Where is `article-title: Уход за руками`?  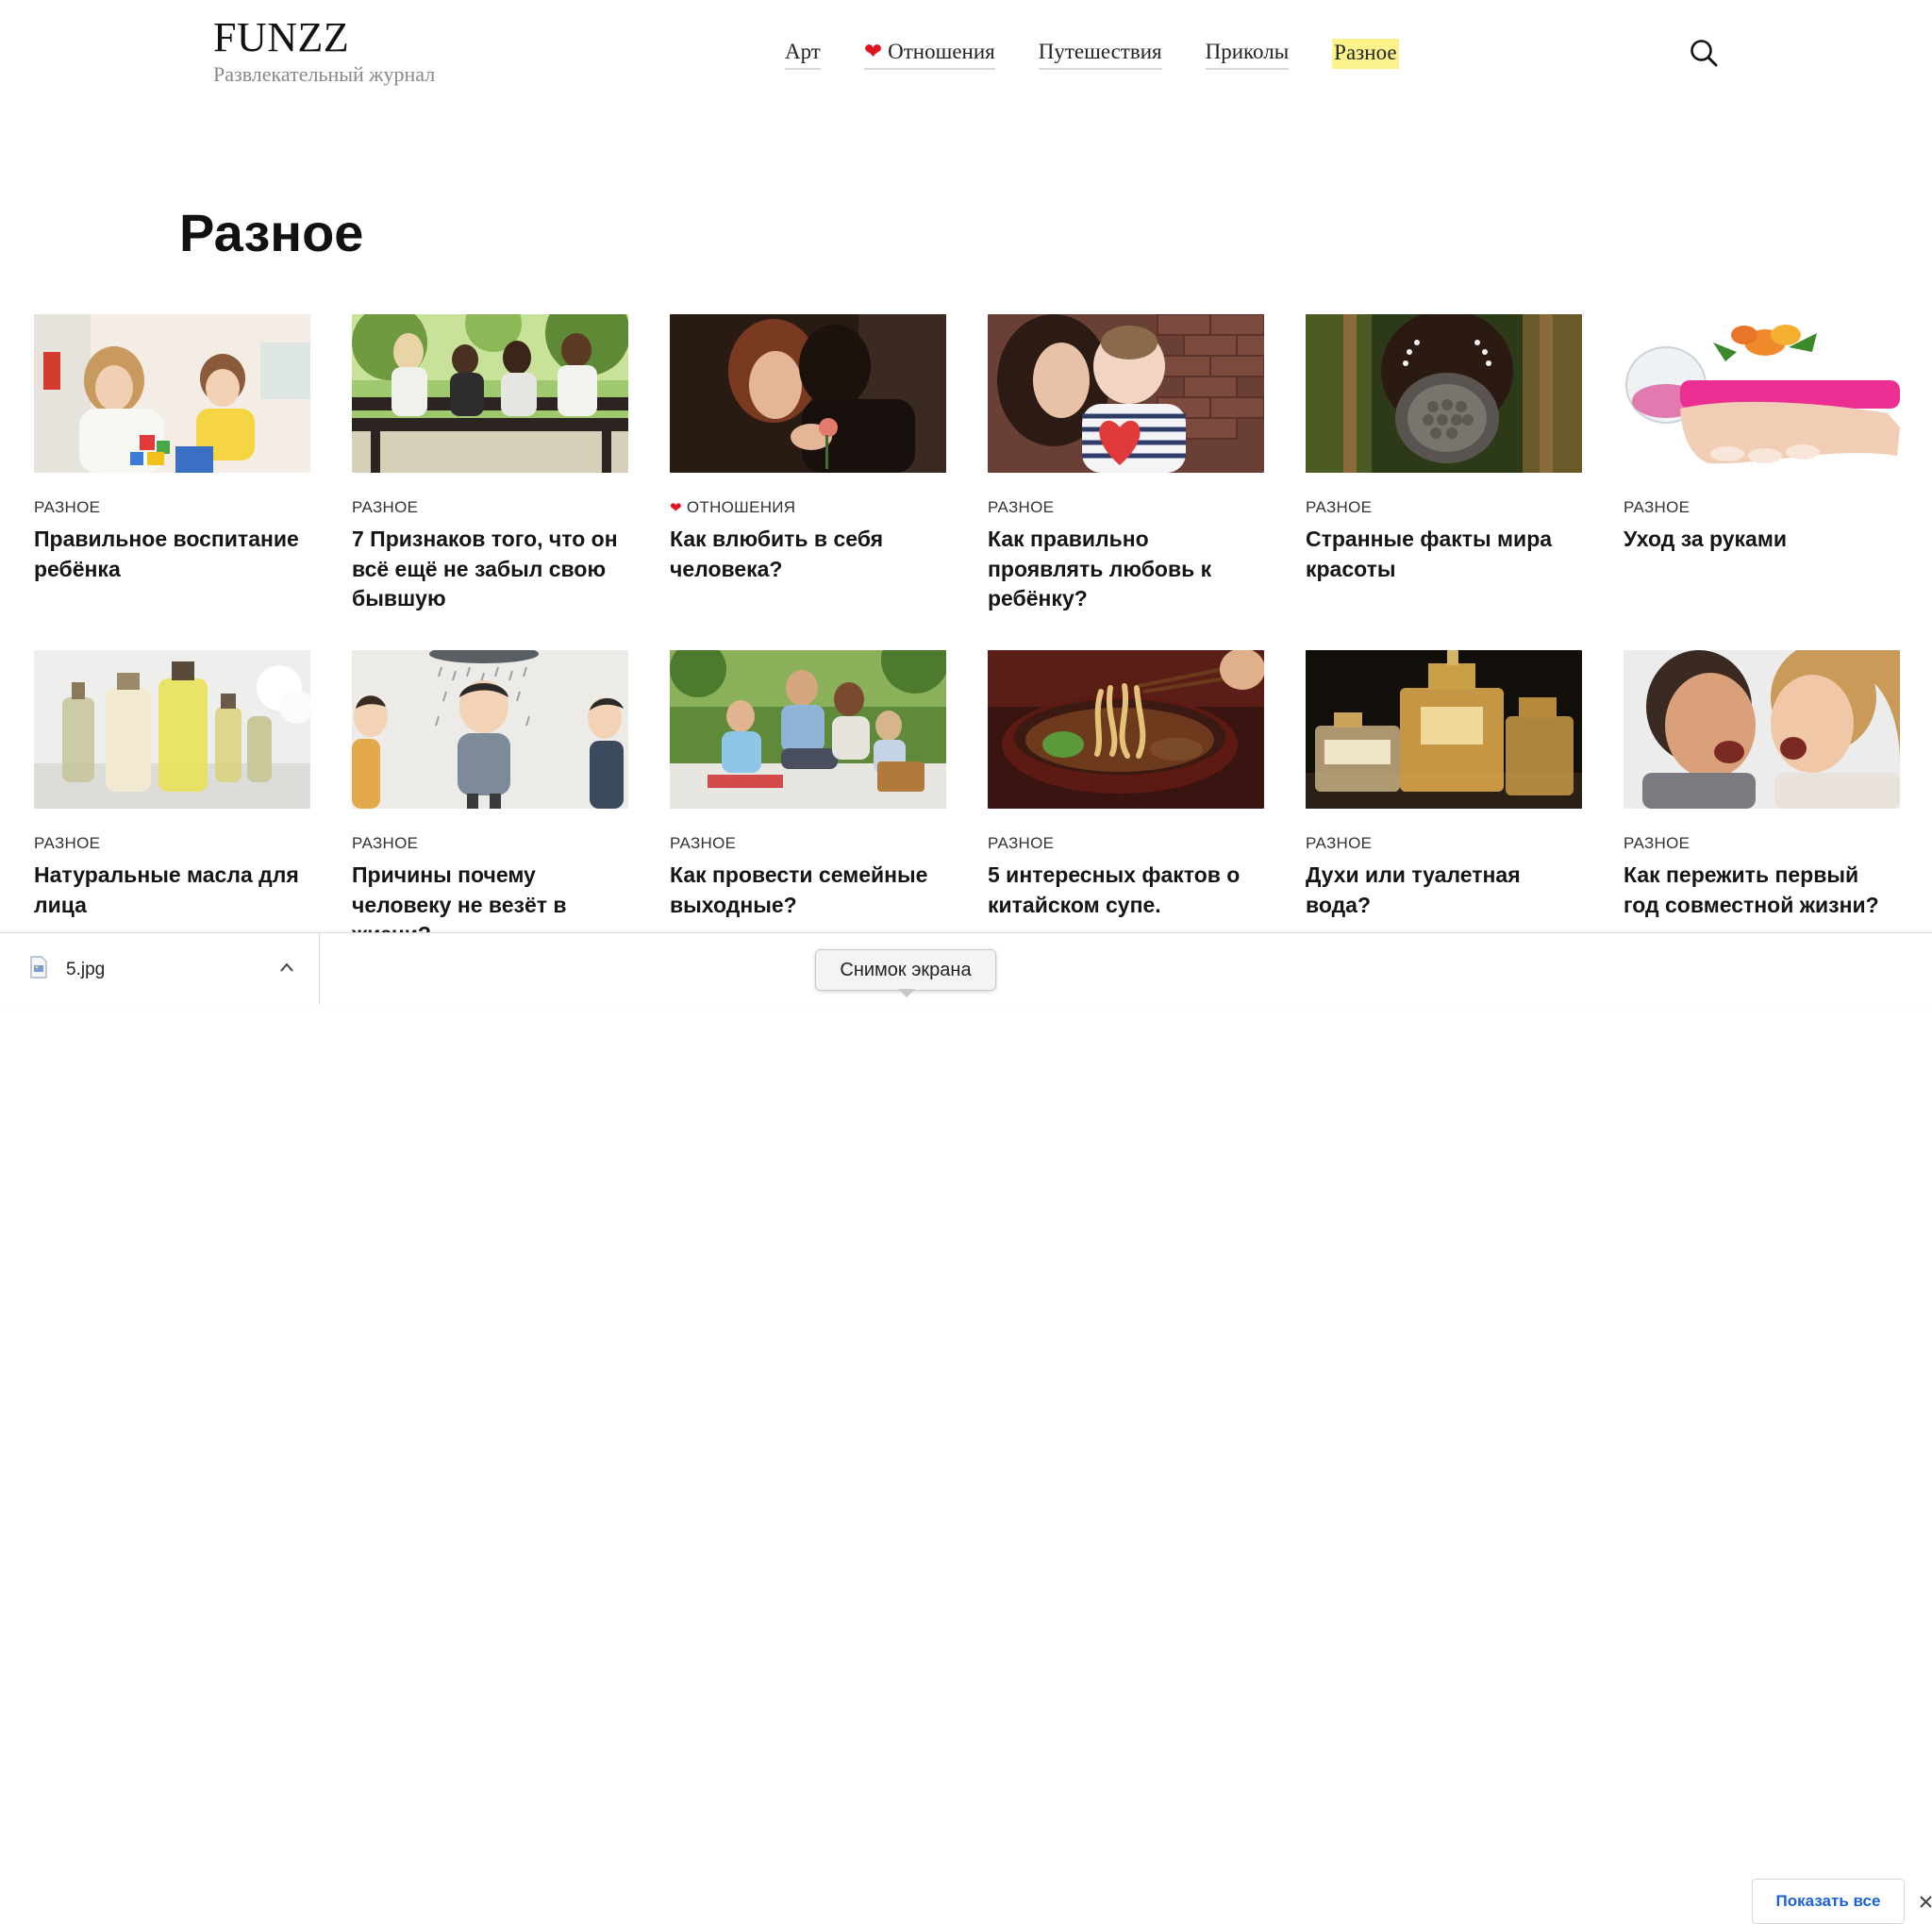
article-title: Уход за руками is located at coordinates (1762, 540).